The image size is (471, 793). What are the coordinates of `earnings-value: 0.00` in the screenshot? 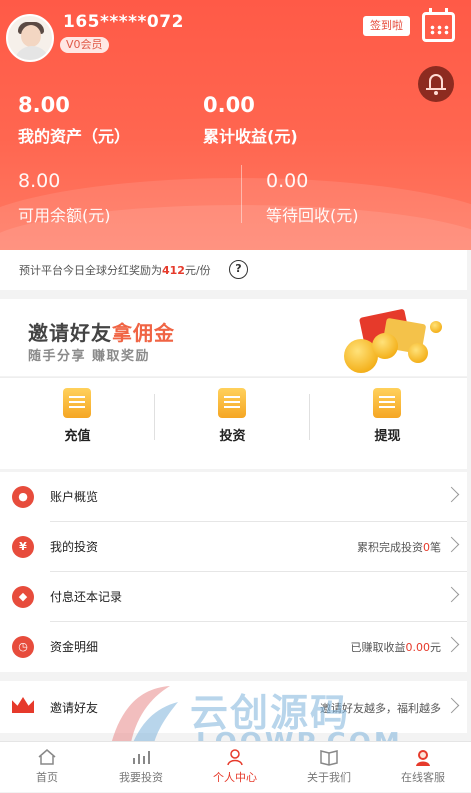 It's located at (229, 105).